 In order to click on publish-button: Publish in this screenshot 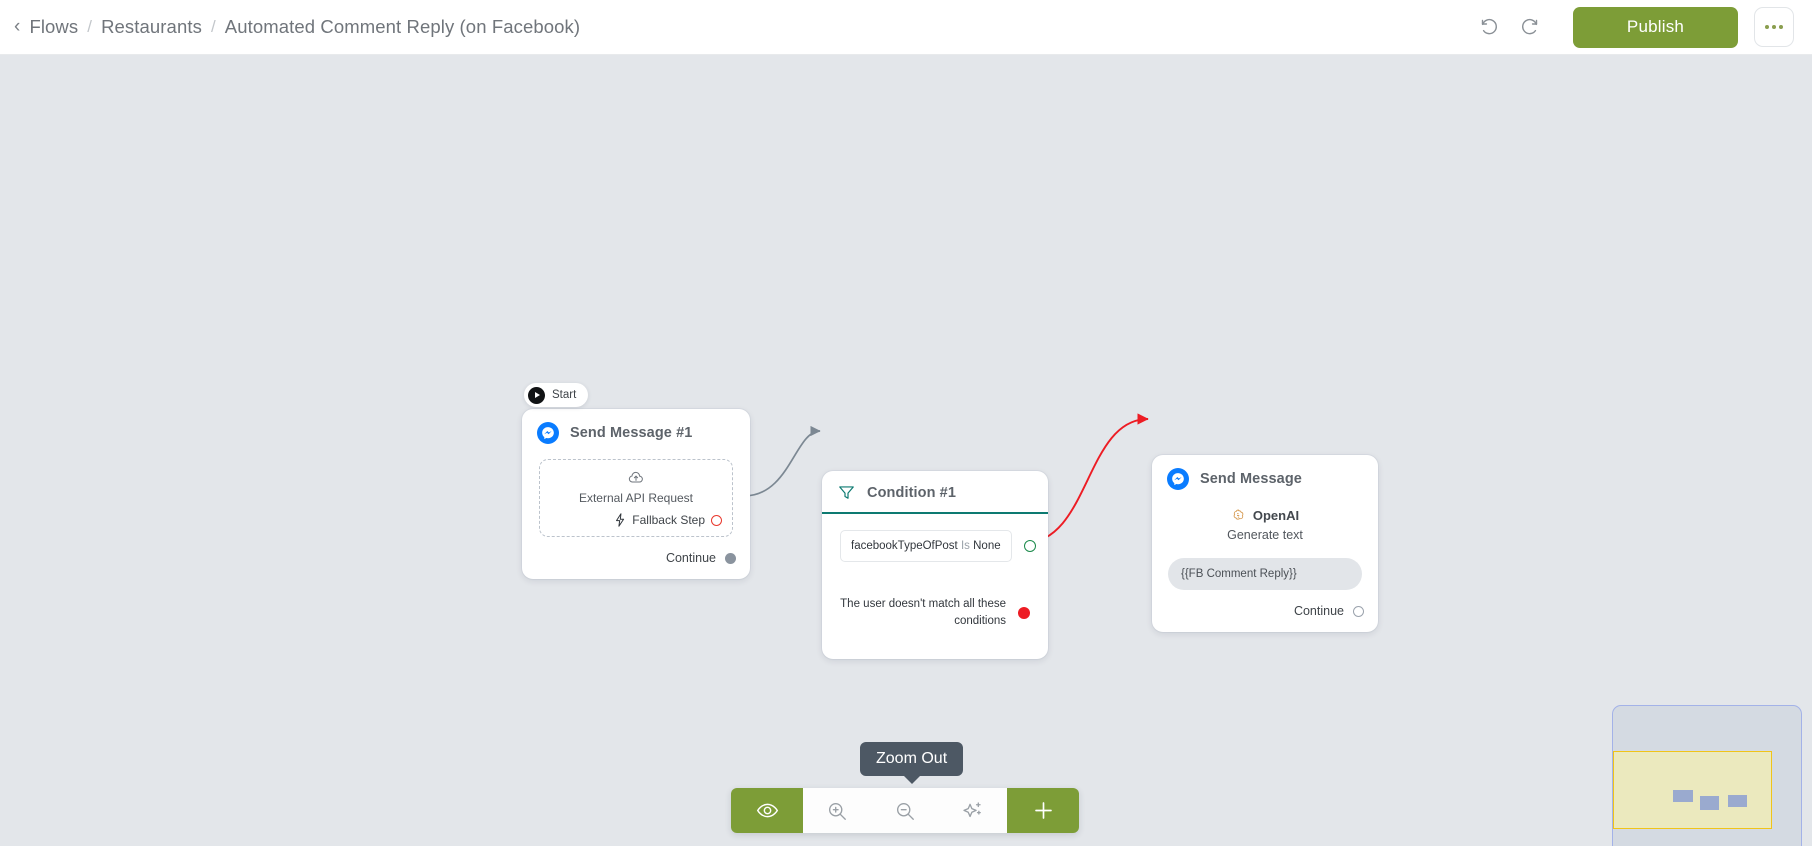, I will do `click(1655, 27)`.